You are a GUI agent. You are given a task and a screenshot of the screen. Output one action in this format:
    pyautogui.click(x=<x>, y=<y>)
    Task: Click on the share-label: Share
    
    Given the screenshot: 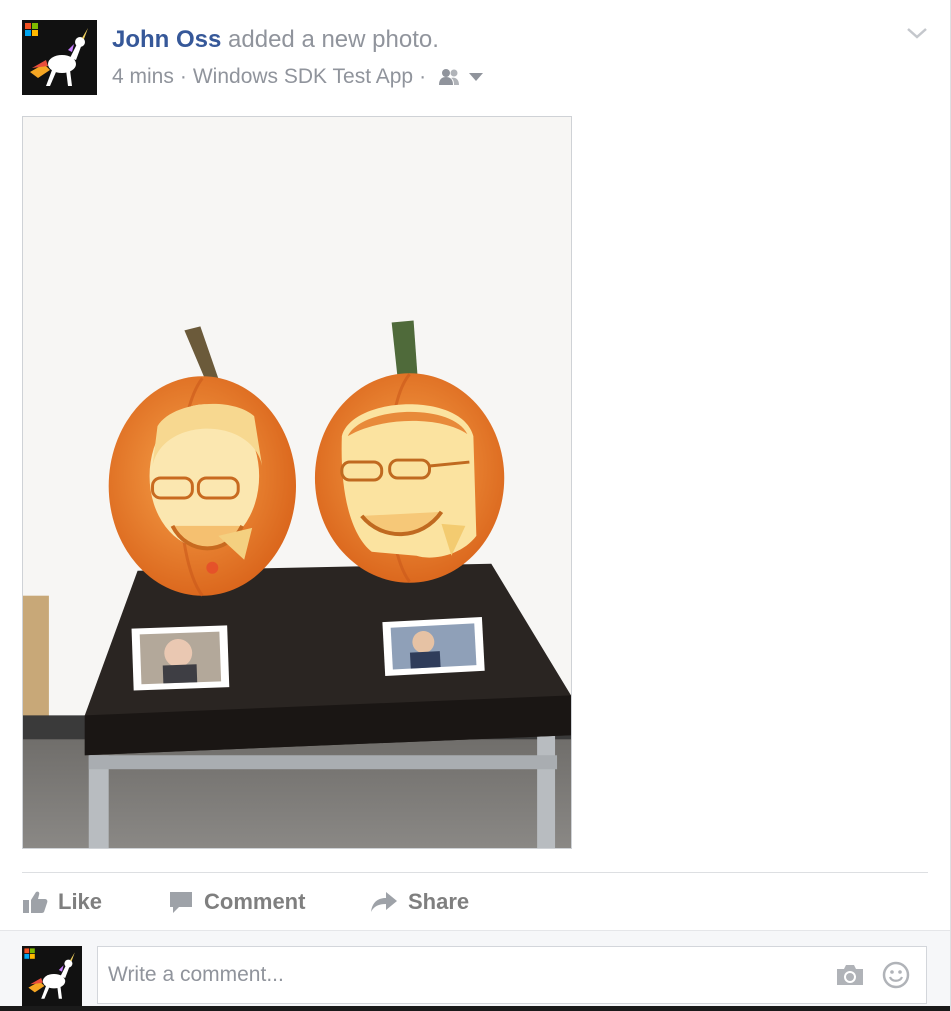 What is the action you would take?
    pyautogui.click(x=439, y=901)
    